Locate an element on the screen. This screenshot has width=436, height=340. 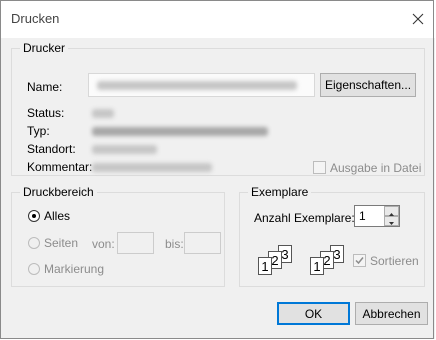
print-to-file-checkbox is located at coordinates (319, 167).